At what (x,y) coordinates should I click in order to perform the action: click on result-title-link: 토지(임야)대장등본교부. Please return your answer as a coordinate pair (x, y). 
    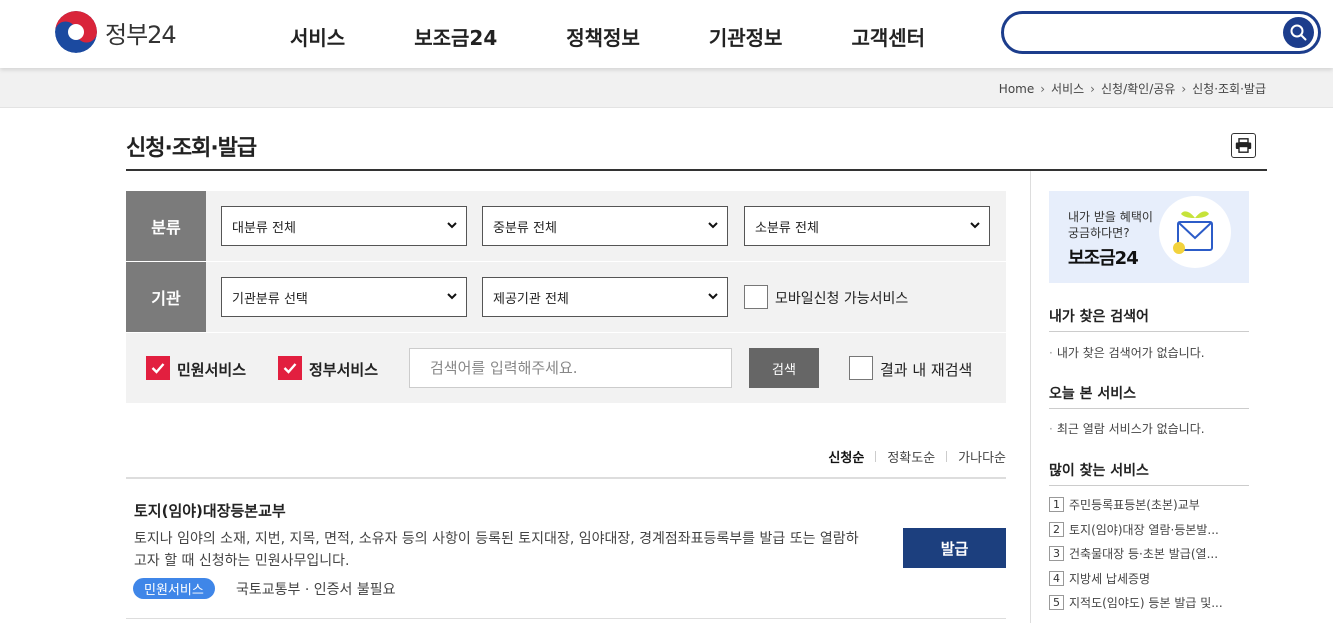
    Looking at the image, I should click on (210, 510).